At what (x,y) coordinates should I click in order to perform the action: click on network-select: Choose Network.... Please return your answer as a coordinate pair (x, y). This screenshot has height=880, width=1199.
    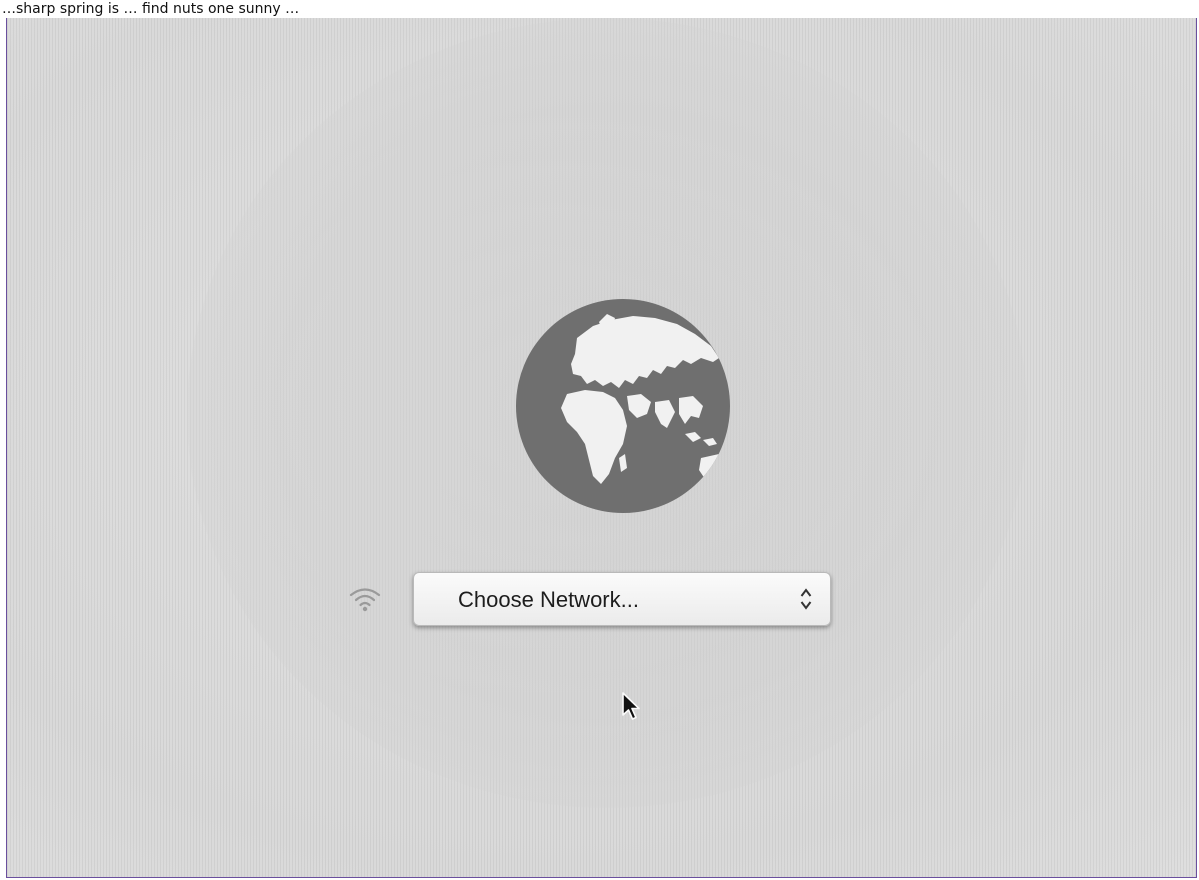
    Looking at the image, I should click on (622, 599).